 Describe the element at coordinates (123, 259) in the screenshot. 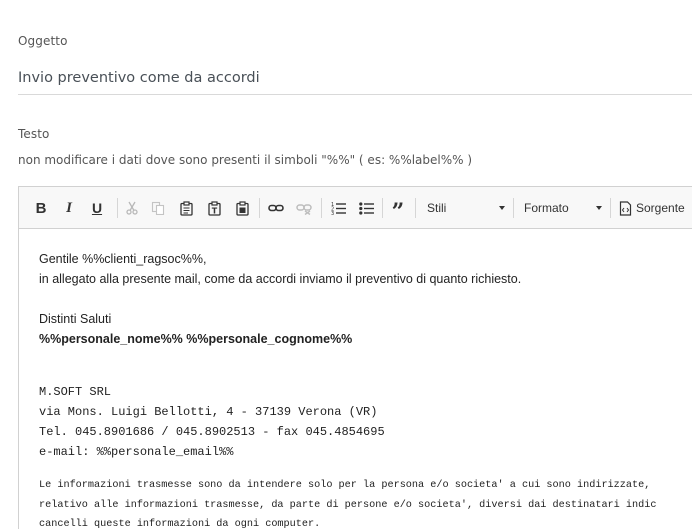

I see `email-greeting: Gentile %%clienti_ragsoc%%,` at that location.